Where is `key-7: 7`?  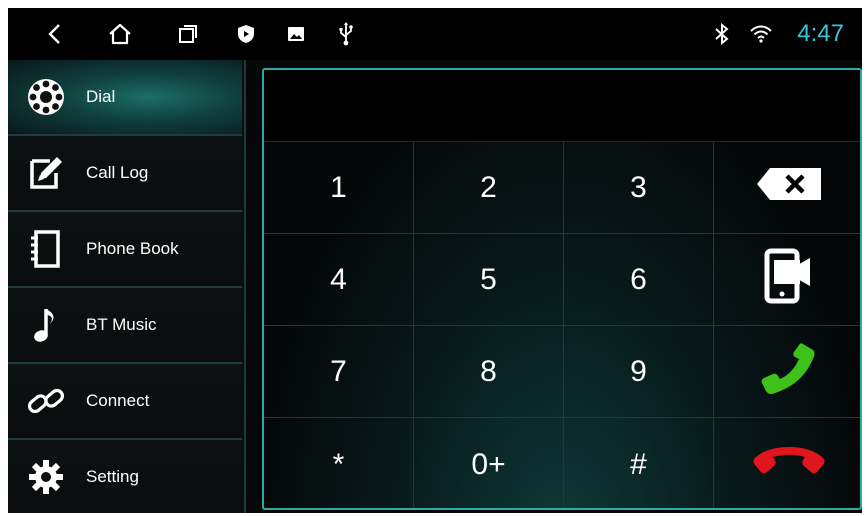
key-7: 7 is located at coordinates (339, 372).